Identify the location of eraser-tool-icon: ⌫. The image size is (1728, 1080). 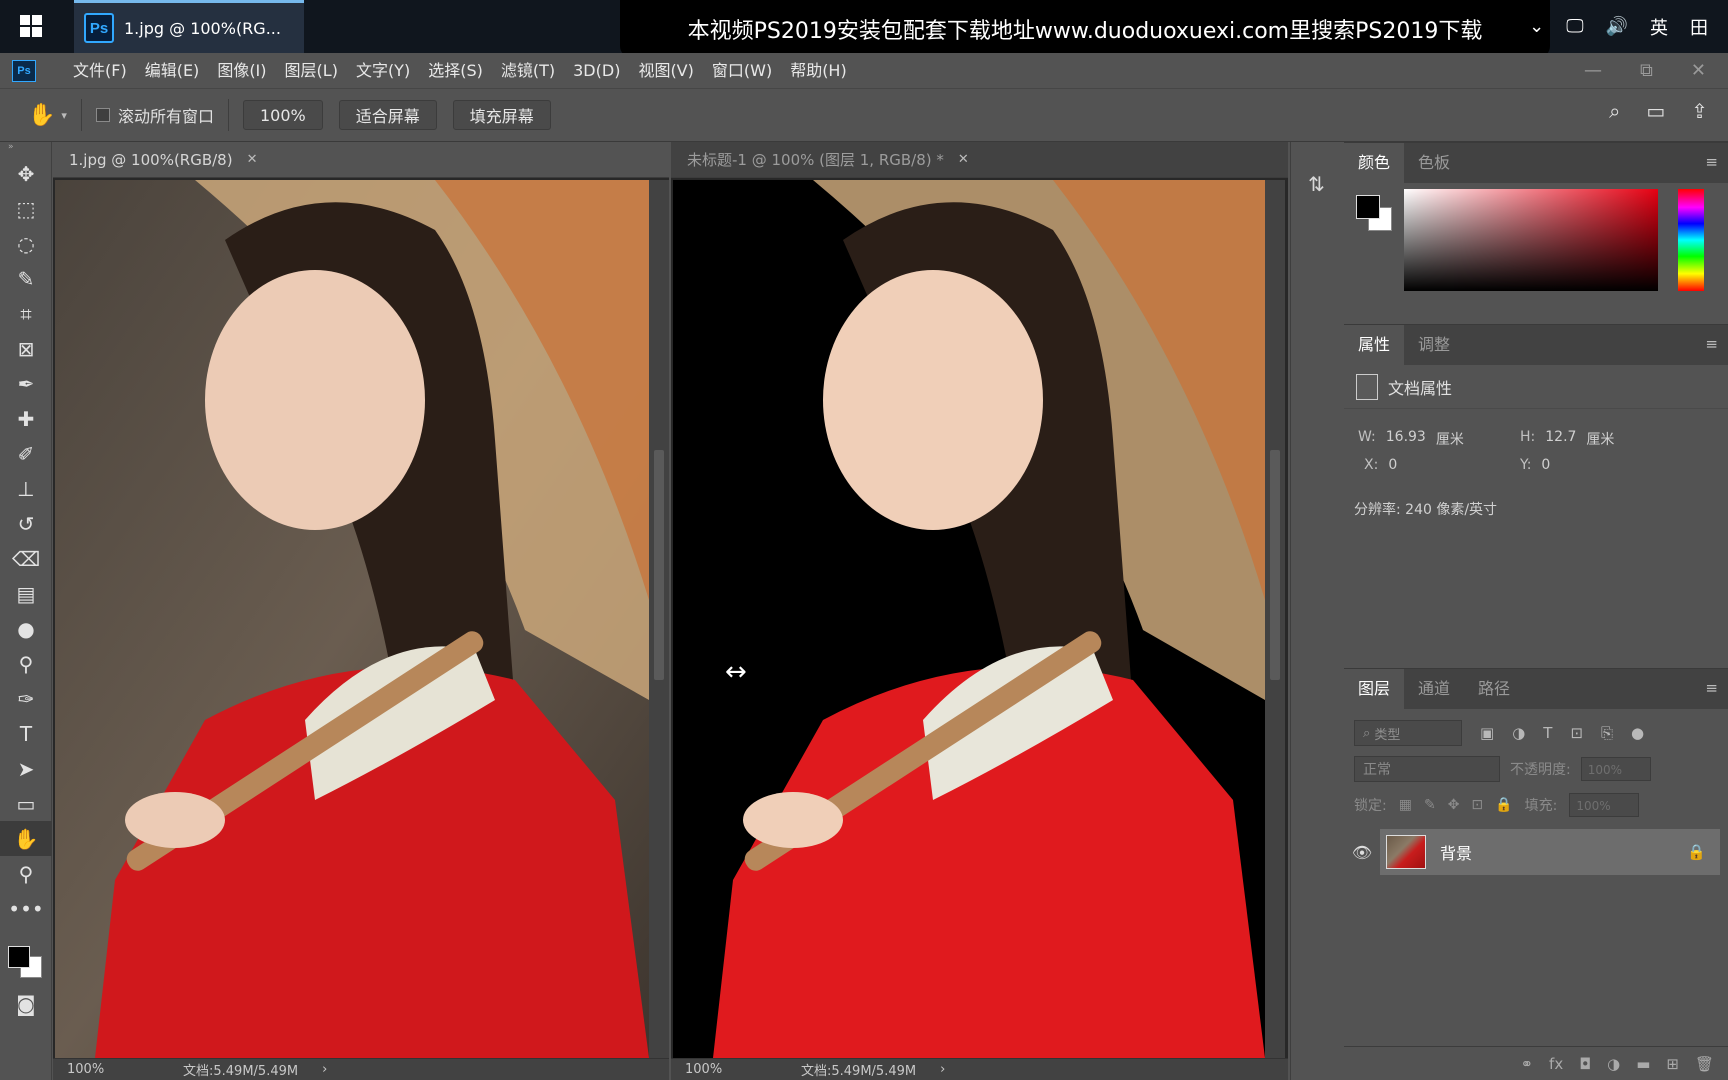
(26, 558).